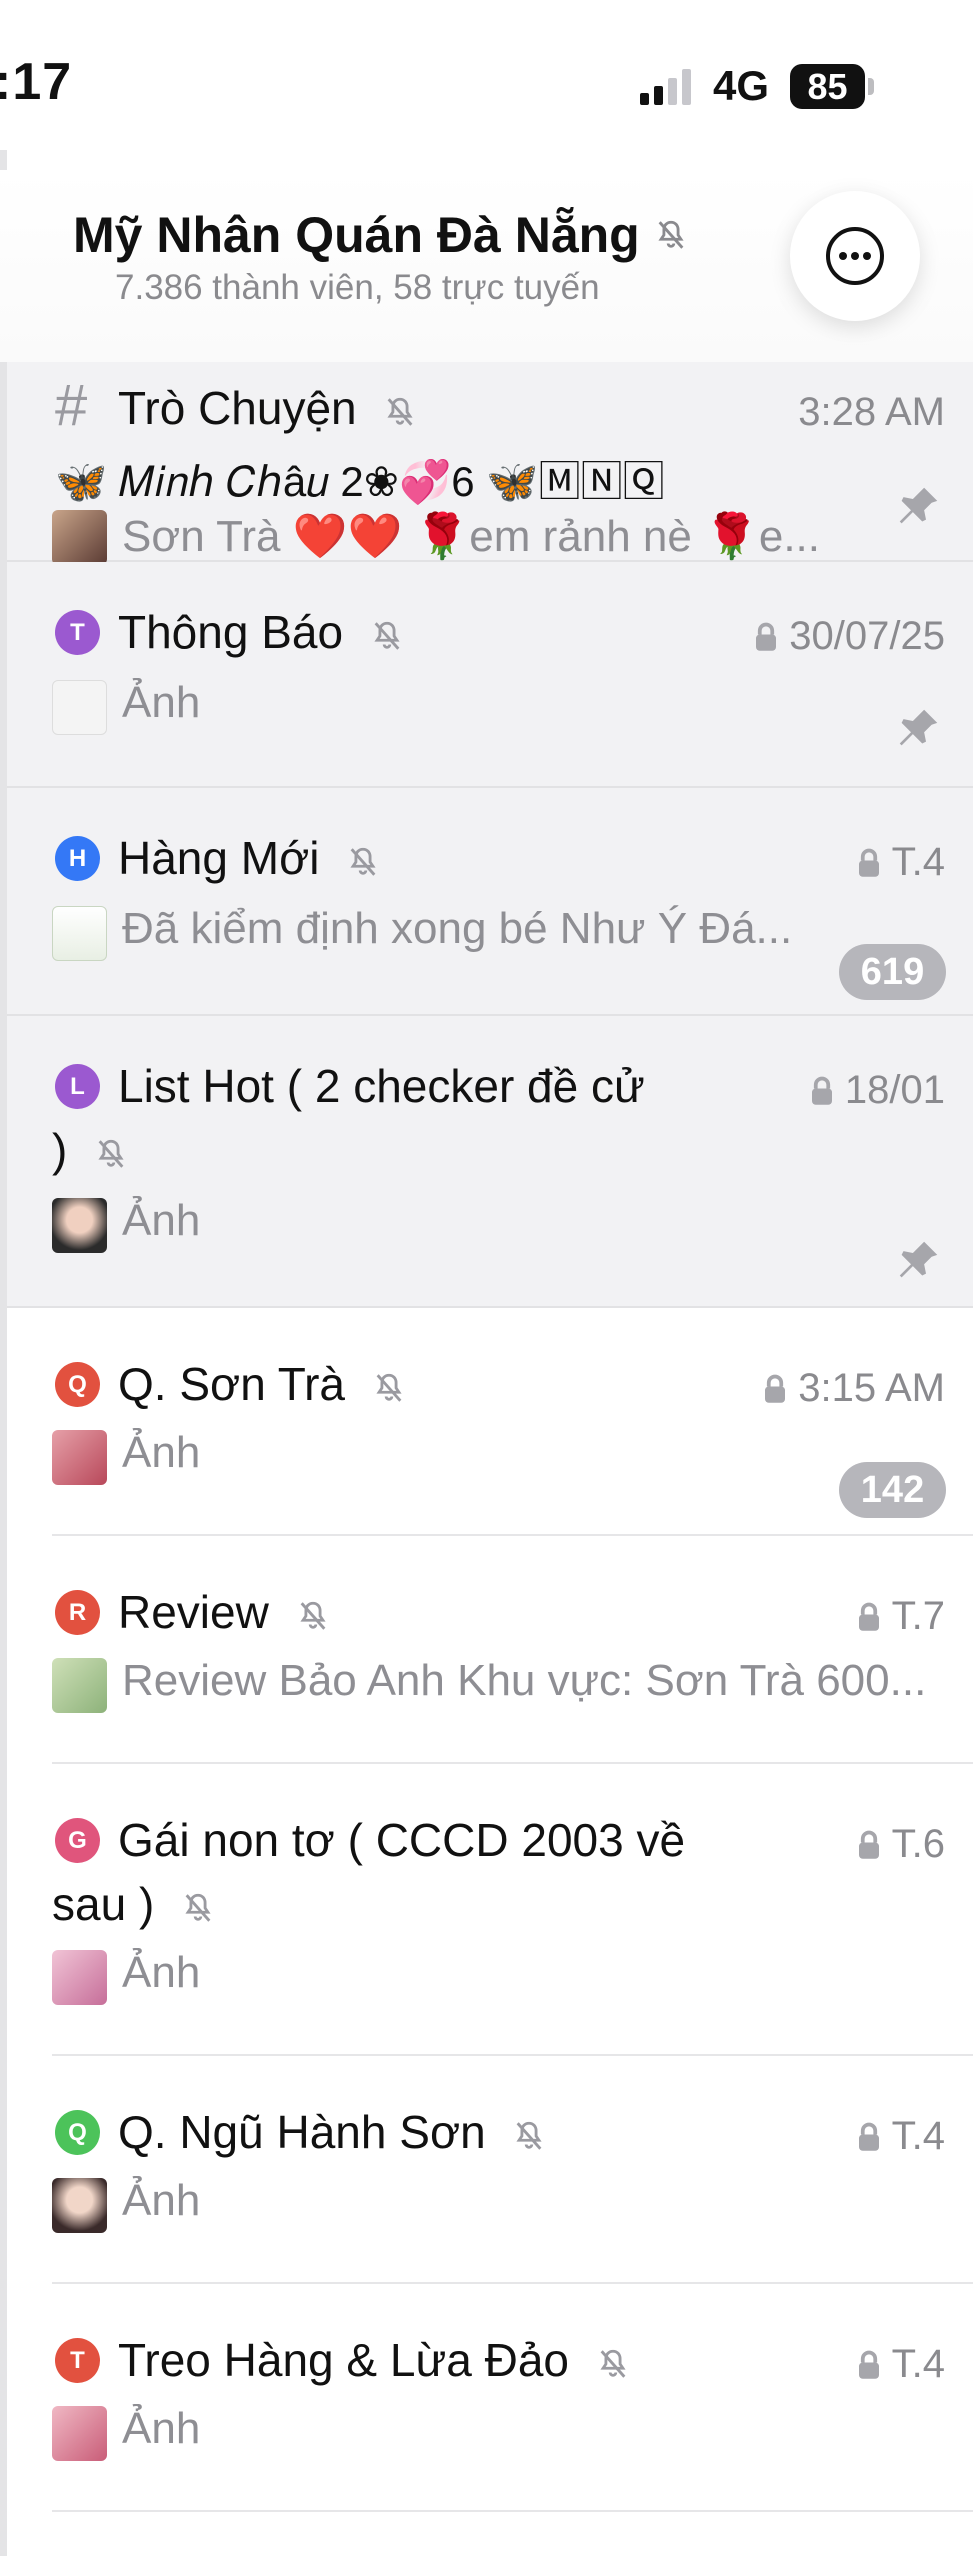 This screenshot has height=2556, width=973. I want to click on battery-tip, so click(871, 86).